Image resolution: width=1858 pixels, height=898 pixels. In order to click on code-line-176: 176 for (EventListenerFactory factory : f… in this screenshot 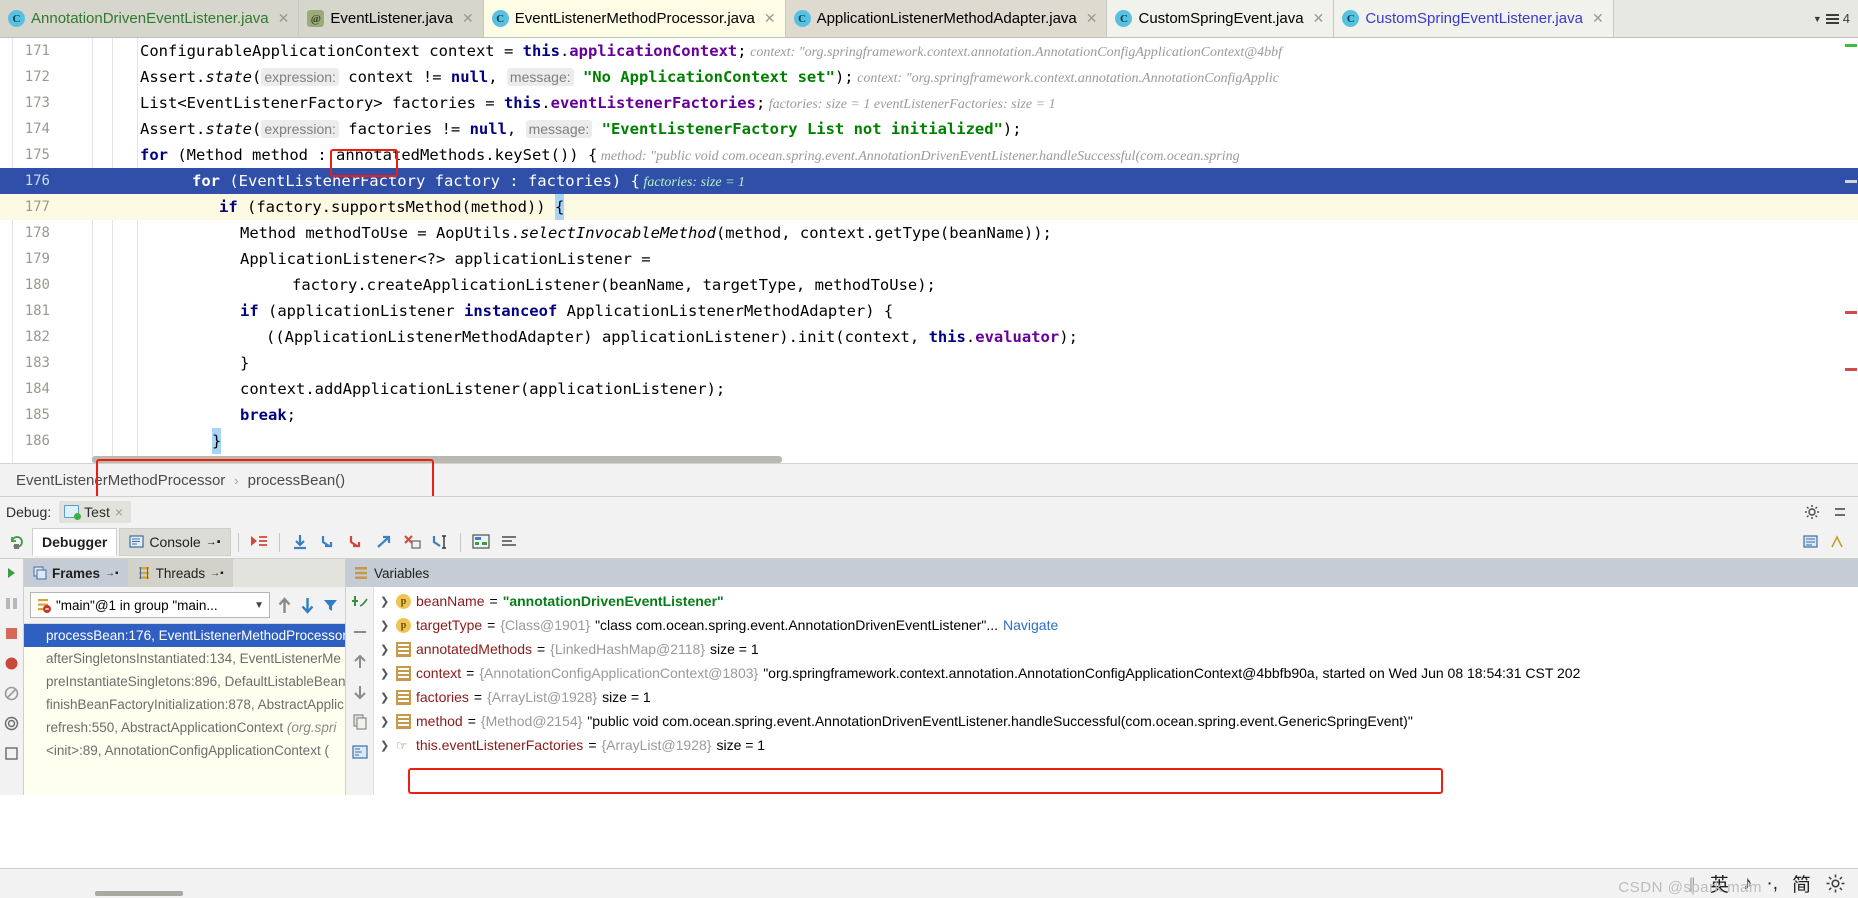, I will do `click(929, 181)`.